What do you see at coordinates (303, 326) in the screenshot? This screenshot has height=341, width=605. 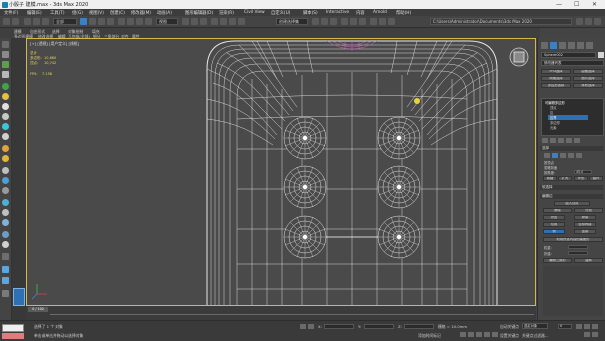 I see `lock-selection-icon` at bounding box center [303, 326].